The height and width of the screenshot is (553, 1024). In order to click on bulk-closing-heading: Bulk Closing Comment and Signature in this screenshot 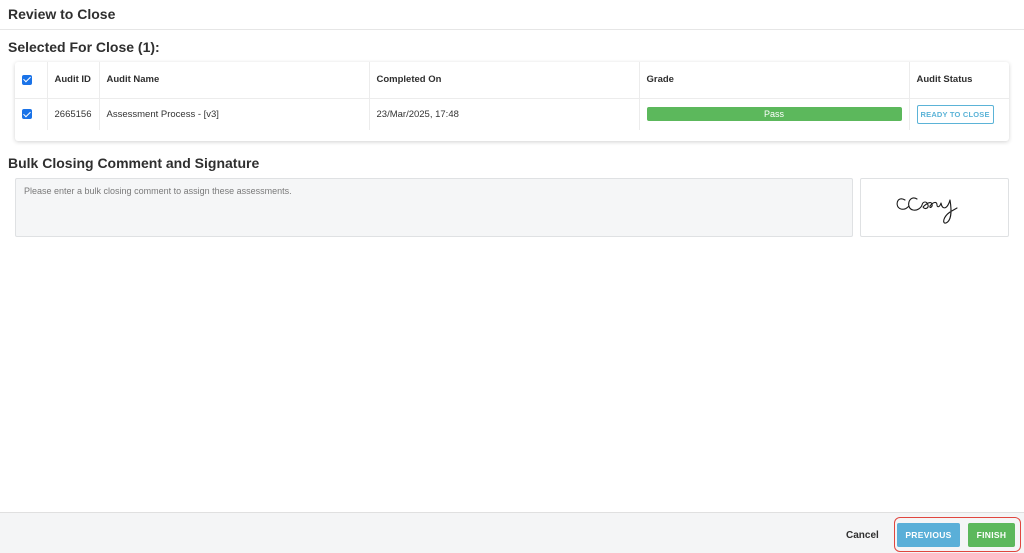, I will do `click(134, 163)`.